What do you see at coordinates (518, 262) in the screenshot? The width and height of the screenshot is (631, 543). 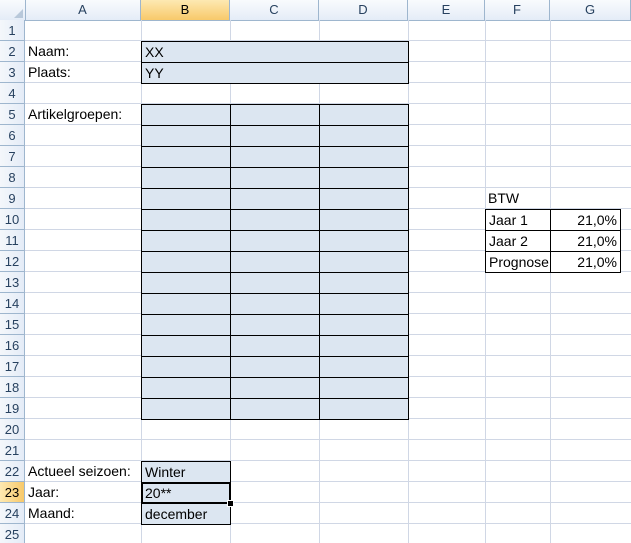 I see `btw-row-label: Prognose` at bounding box center [518, 262].